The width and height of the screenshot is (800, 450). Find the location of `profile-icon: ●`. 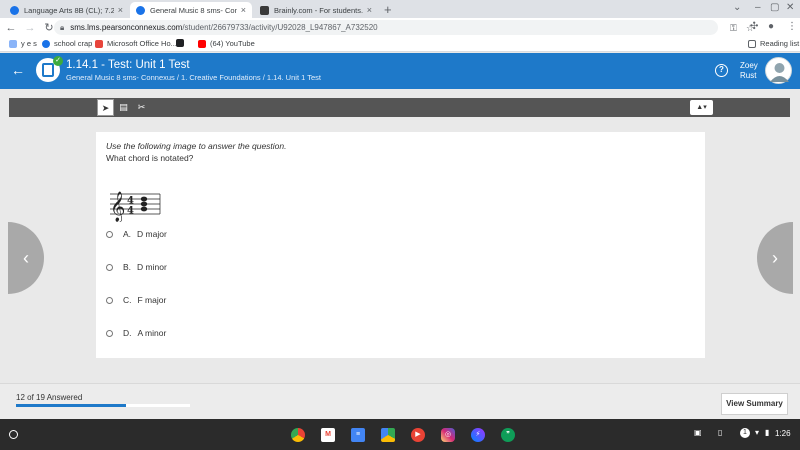

profile-icon: ● is located at coordinates (771, 26).